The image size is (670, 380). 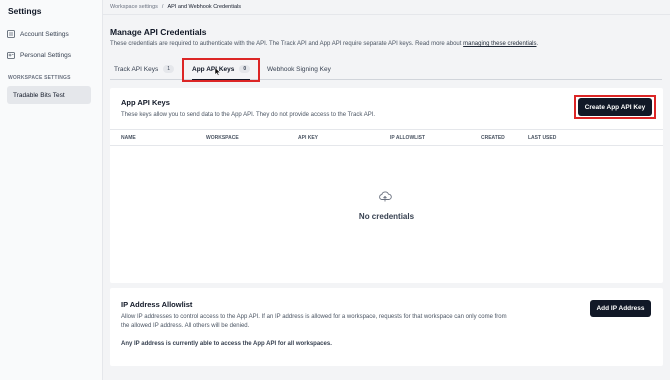 What do you see at coordinates (11, 55) in the screenshot?
I see `person-icon` at bounding box center [11, 55].